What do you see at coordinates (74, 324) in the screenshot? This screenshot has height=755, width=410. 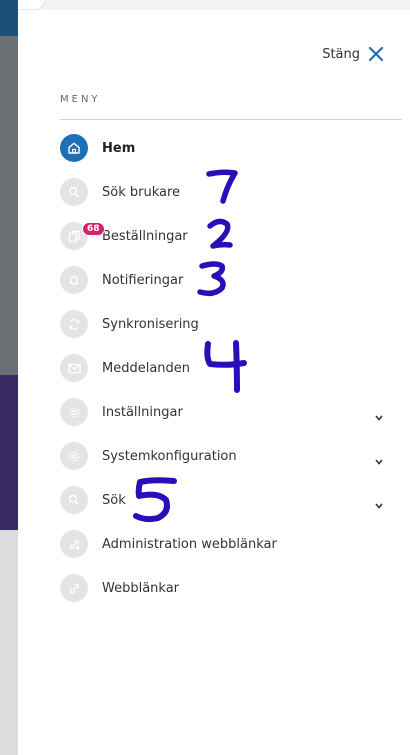 I see `sync-icon` at bounding box center [74, 324].